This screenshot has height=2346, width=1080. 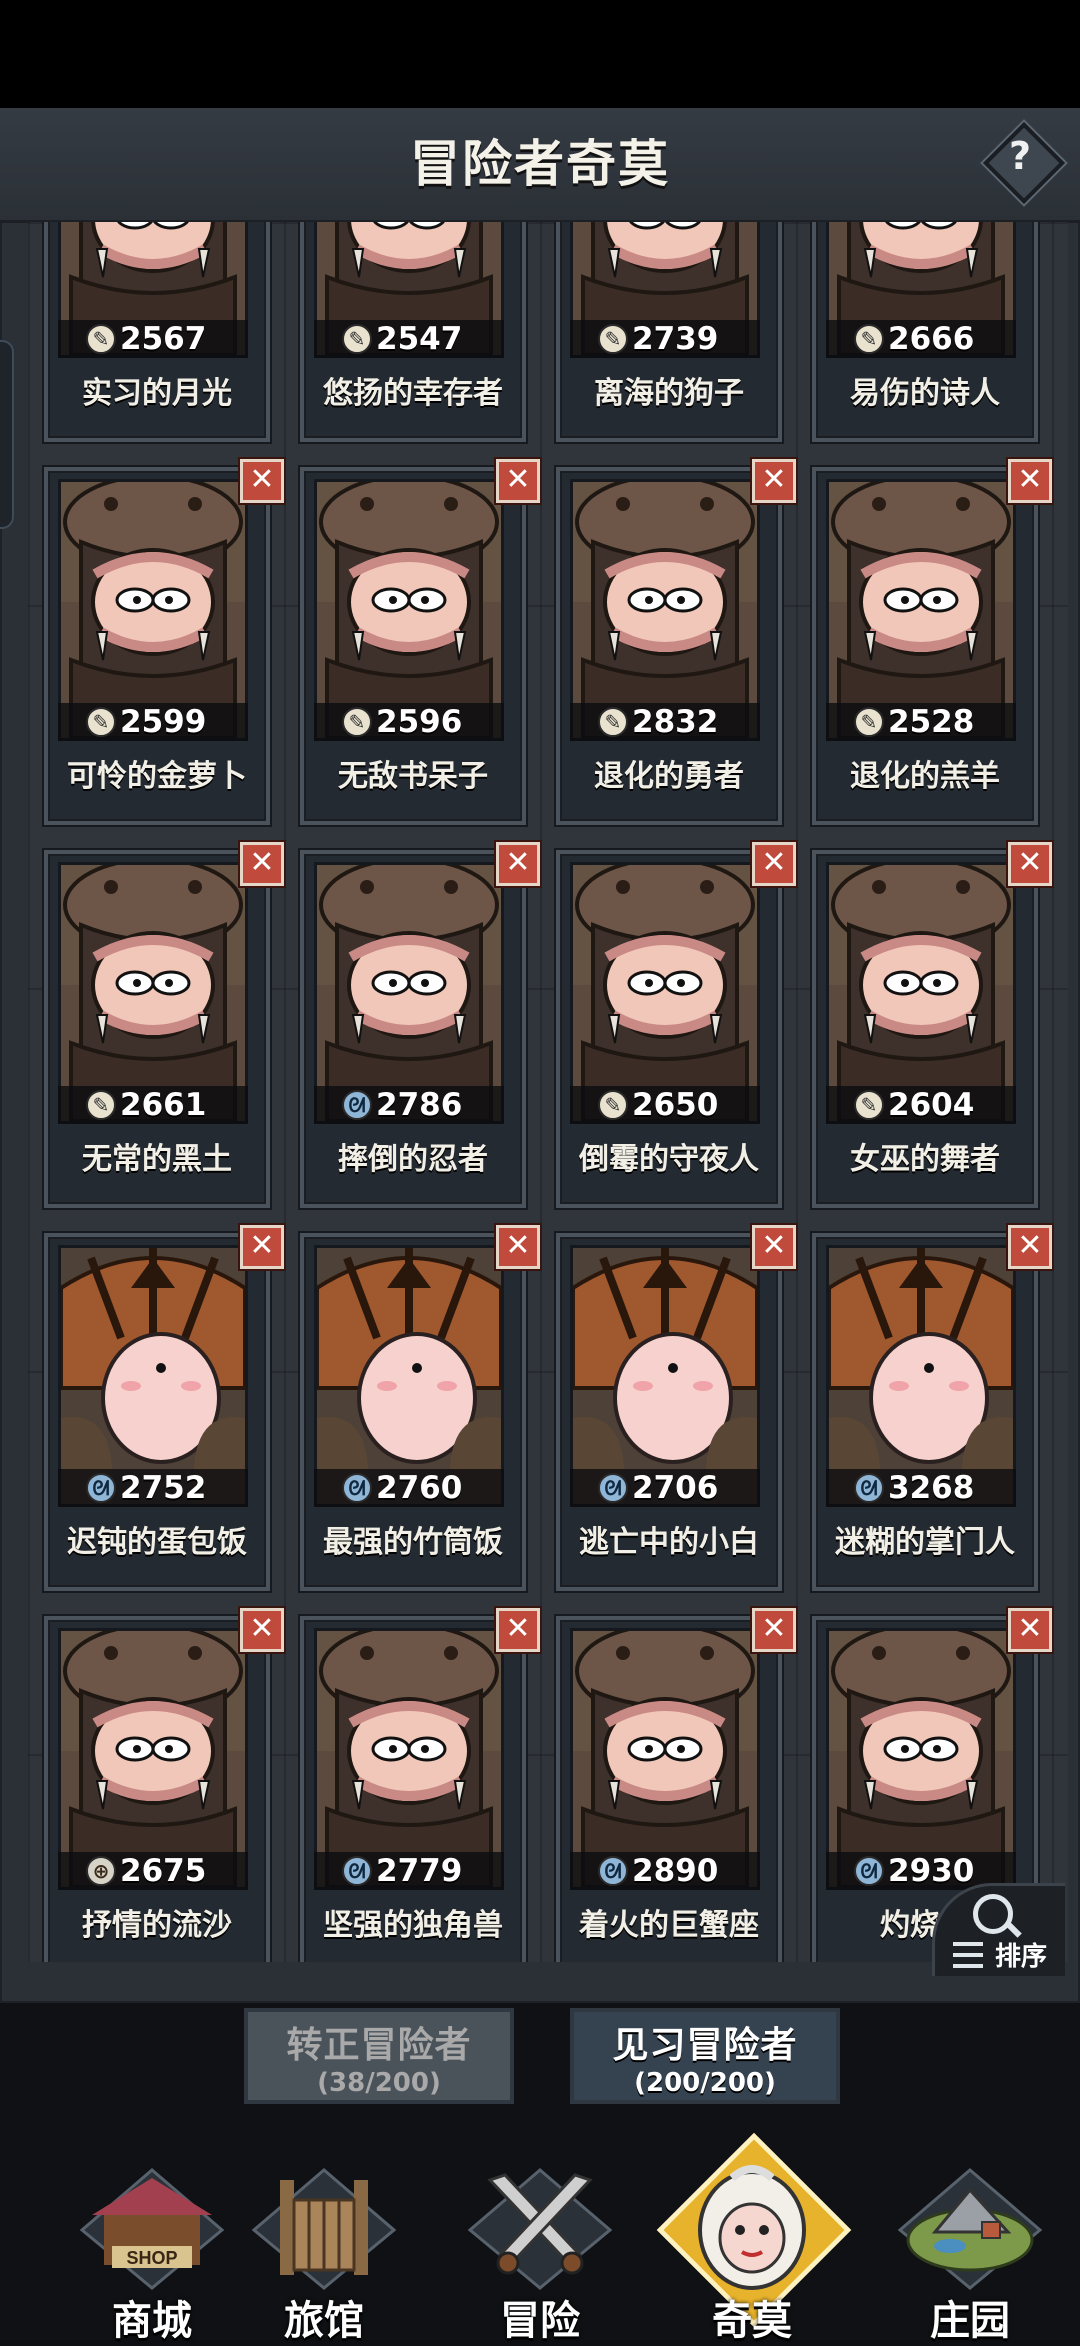 What do you see at coordinates (419, 1488) in the screenshot?
I see `power-value: 2760` at bounding box center [419, 1488].